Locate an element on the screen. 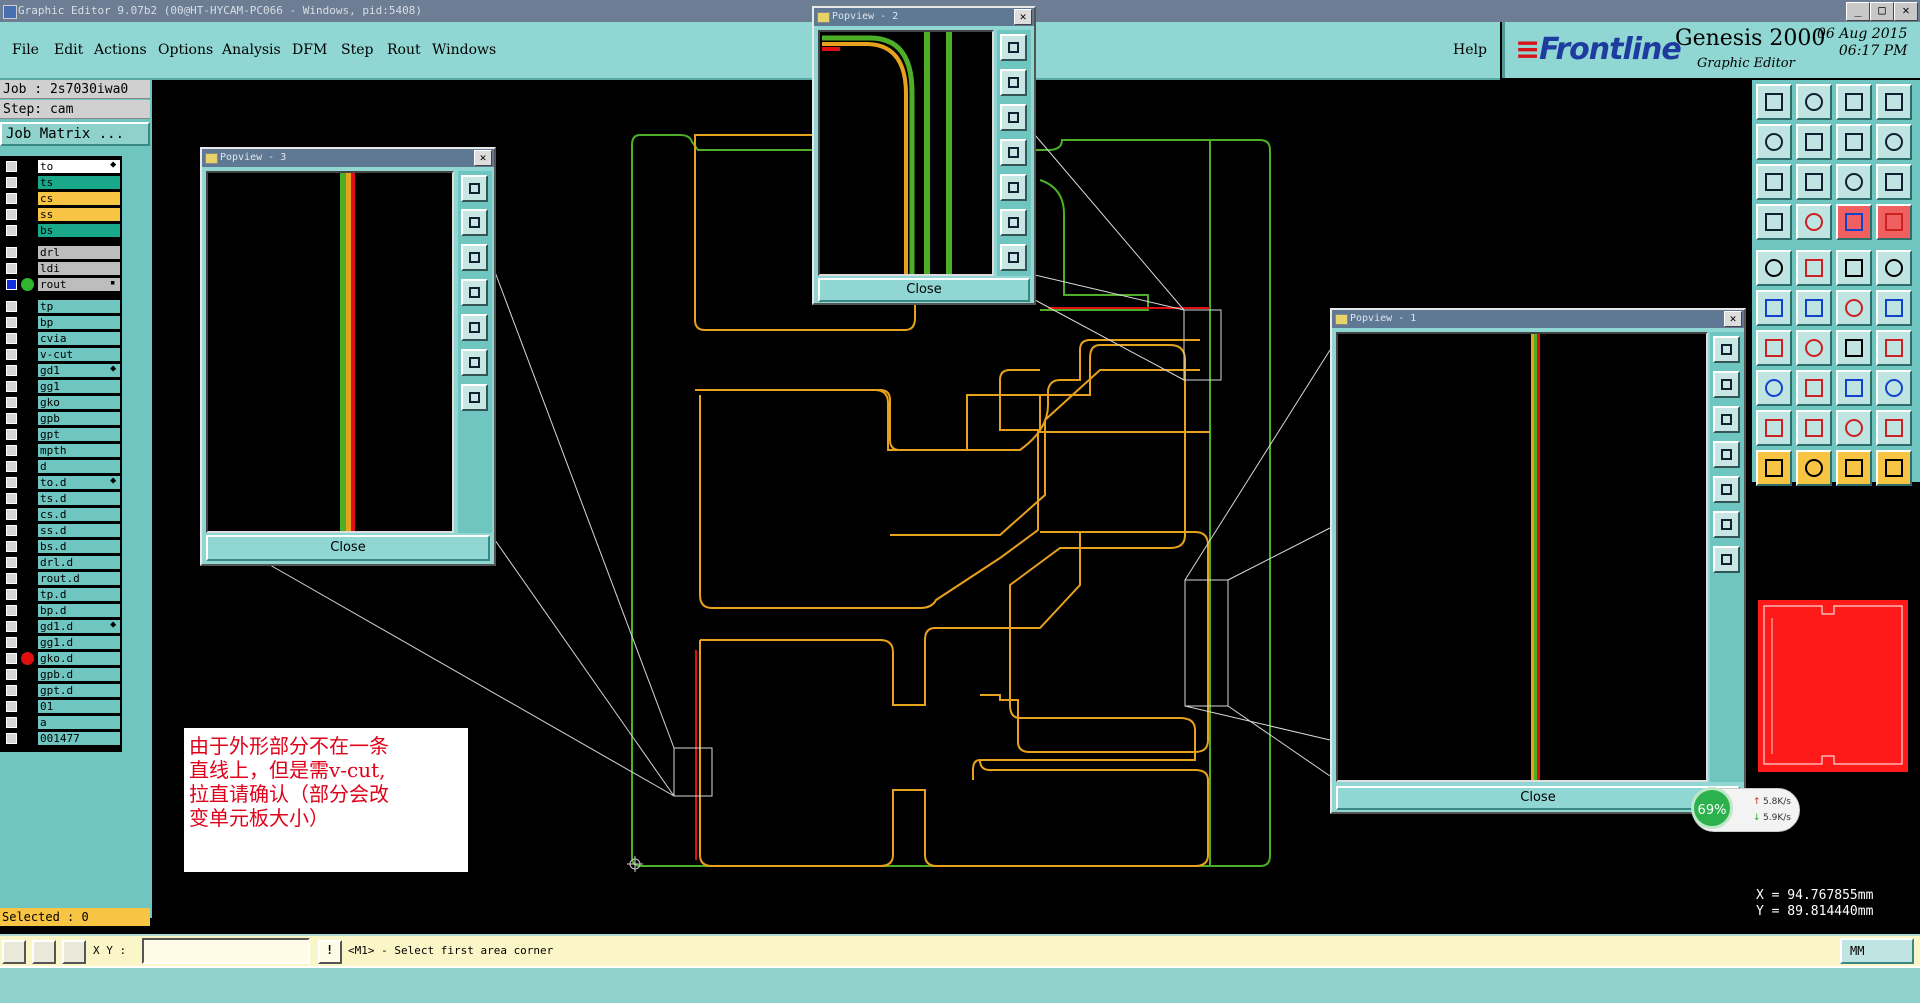 Image resolution: width=1920 pixels, height=1003 pixels. minimap is located at coordinates (1833, 687).